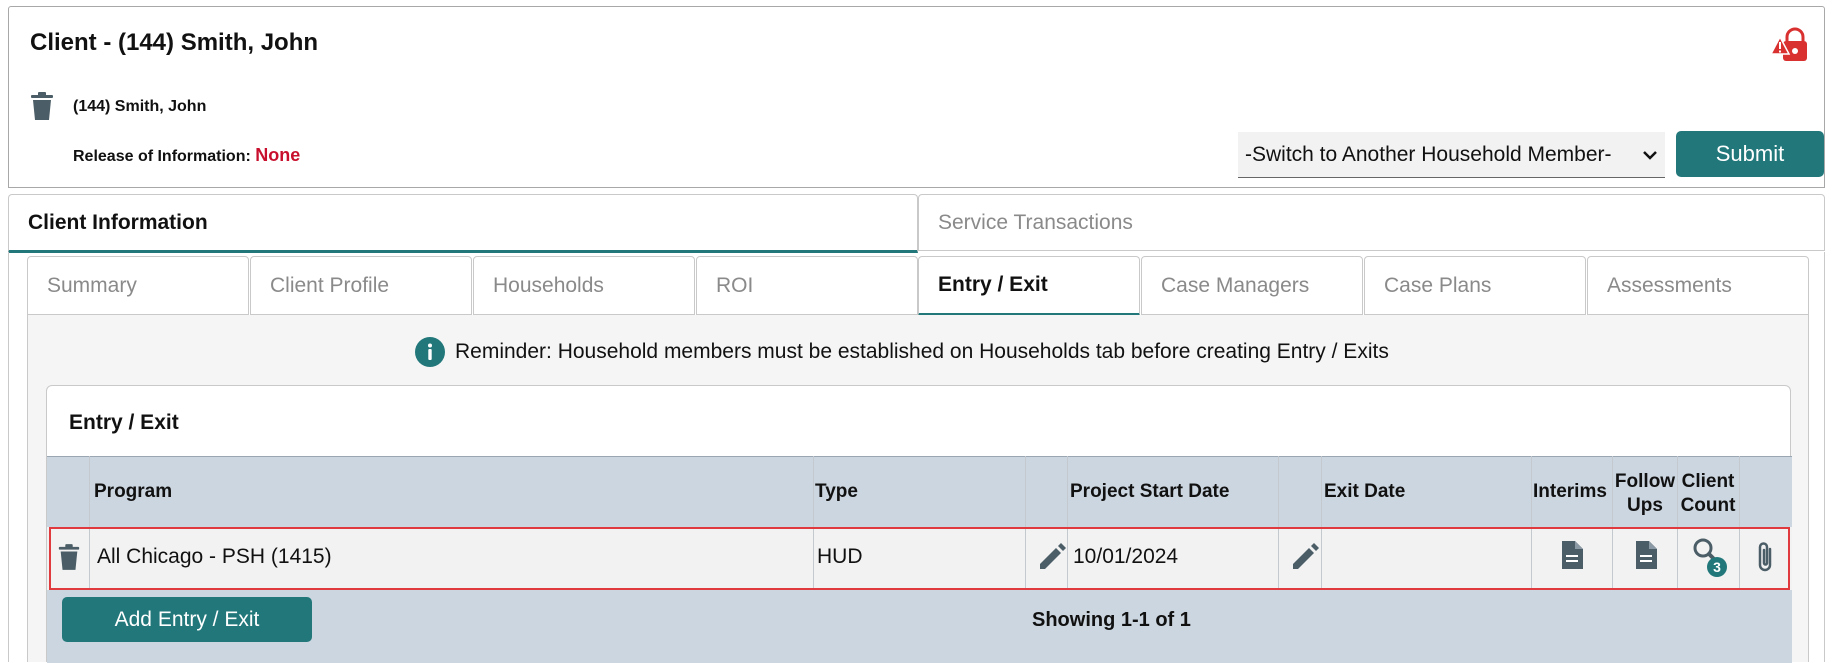  What do you see at coordinates (124, 422) in the screenshot?
I see `section-title: Entry / Exit` at bounding box center [124, 422].